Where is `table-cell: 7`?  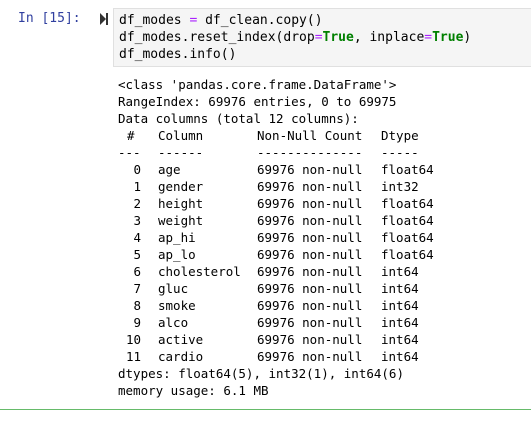 table-cell: 7 is located at coordinates (137, 288).